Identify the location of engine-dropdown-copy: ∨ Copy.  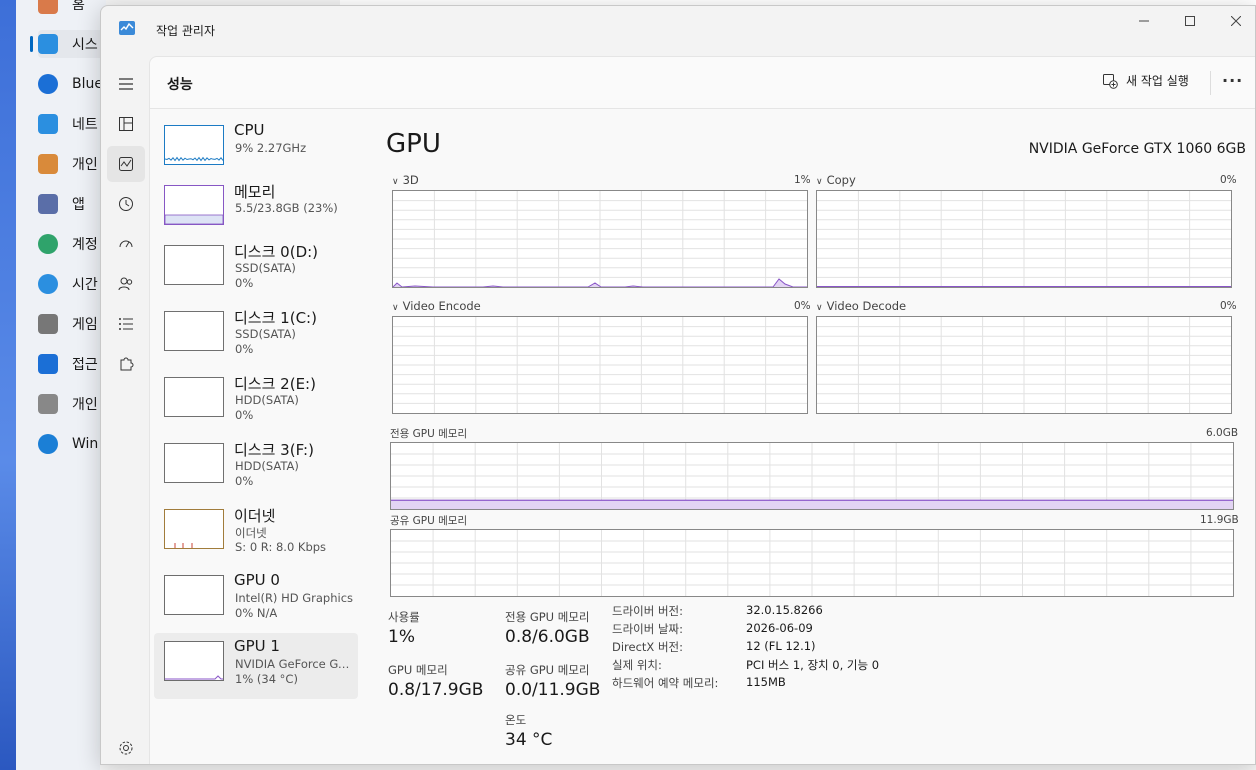
(836, 180).